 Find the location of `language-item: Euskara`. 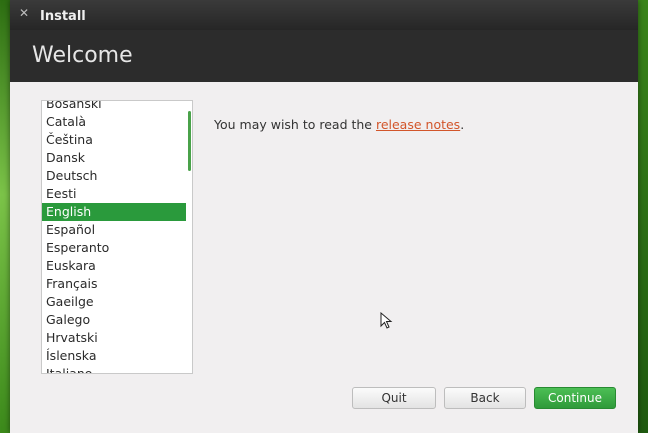

language-item: Euskara is located at coordinates (114, 266).